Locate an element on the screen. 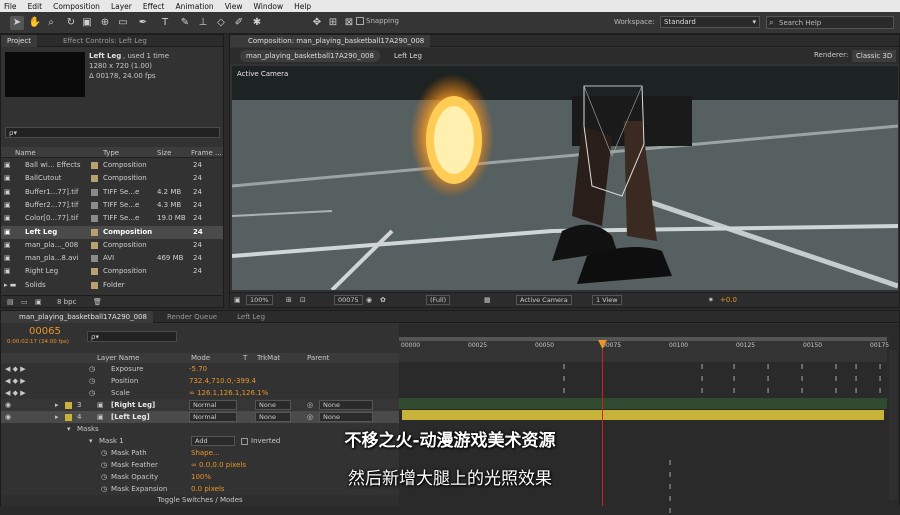 Image resolution: width=900 pixels, height=515 pixels. visibility-icon: ◉ is located at coordinates (8, 405).